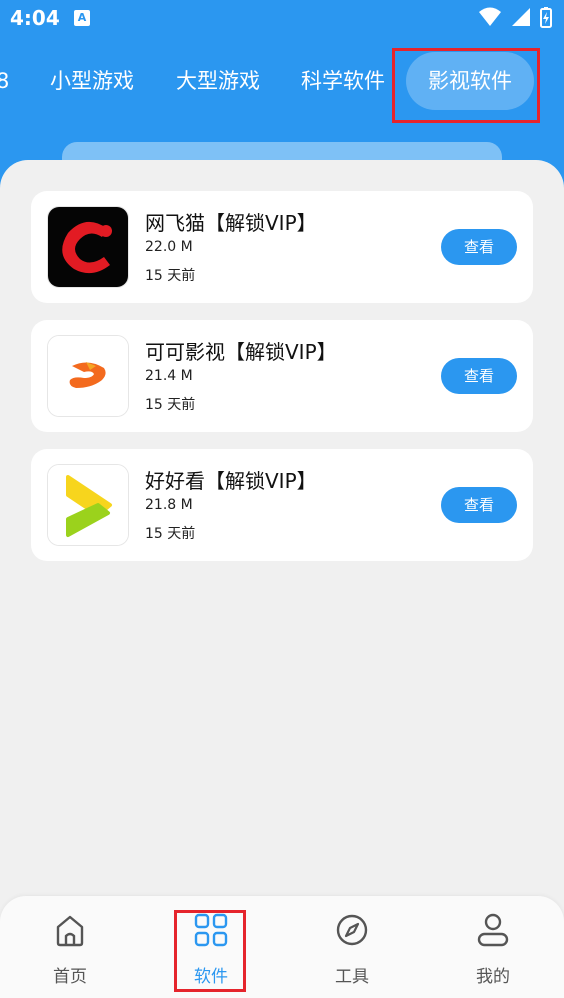  Describe the element at coordinates (70, 977) in the screenshot. I see `nav-label: 首页` at that location.